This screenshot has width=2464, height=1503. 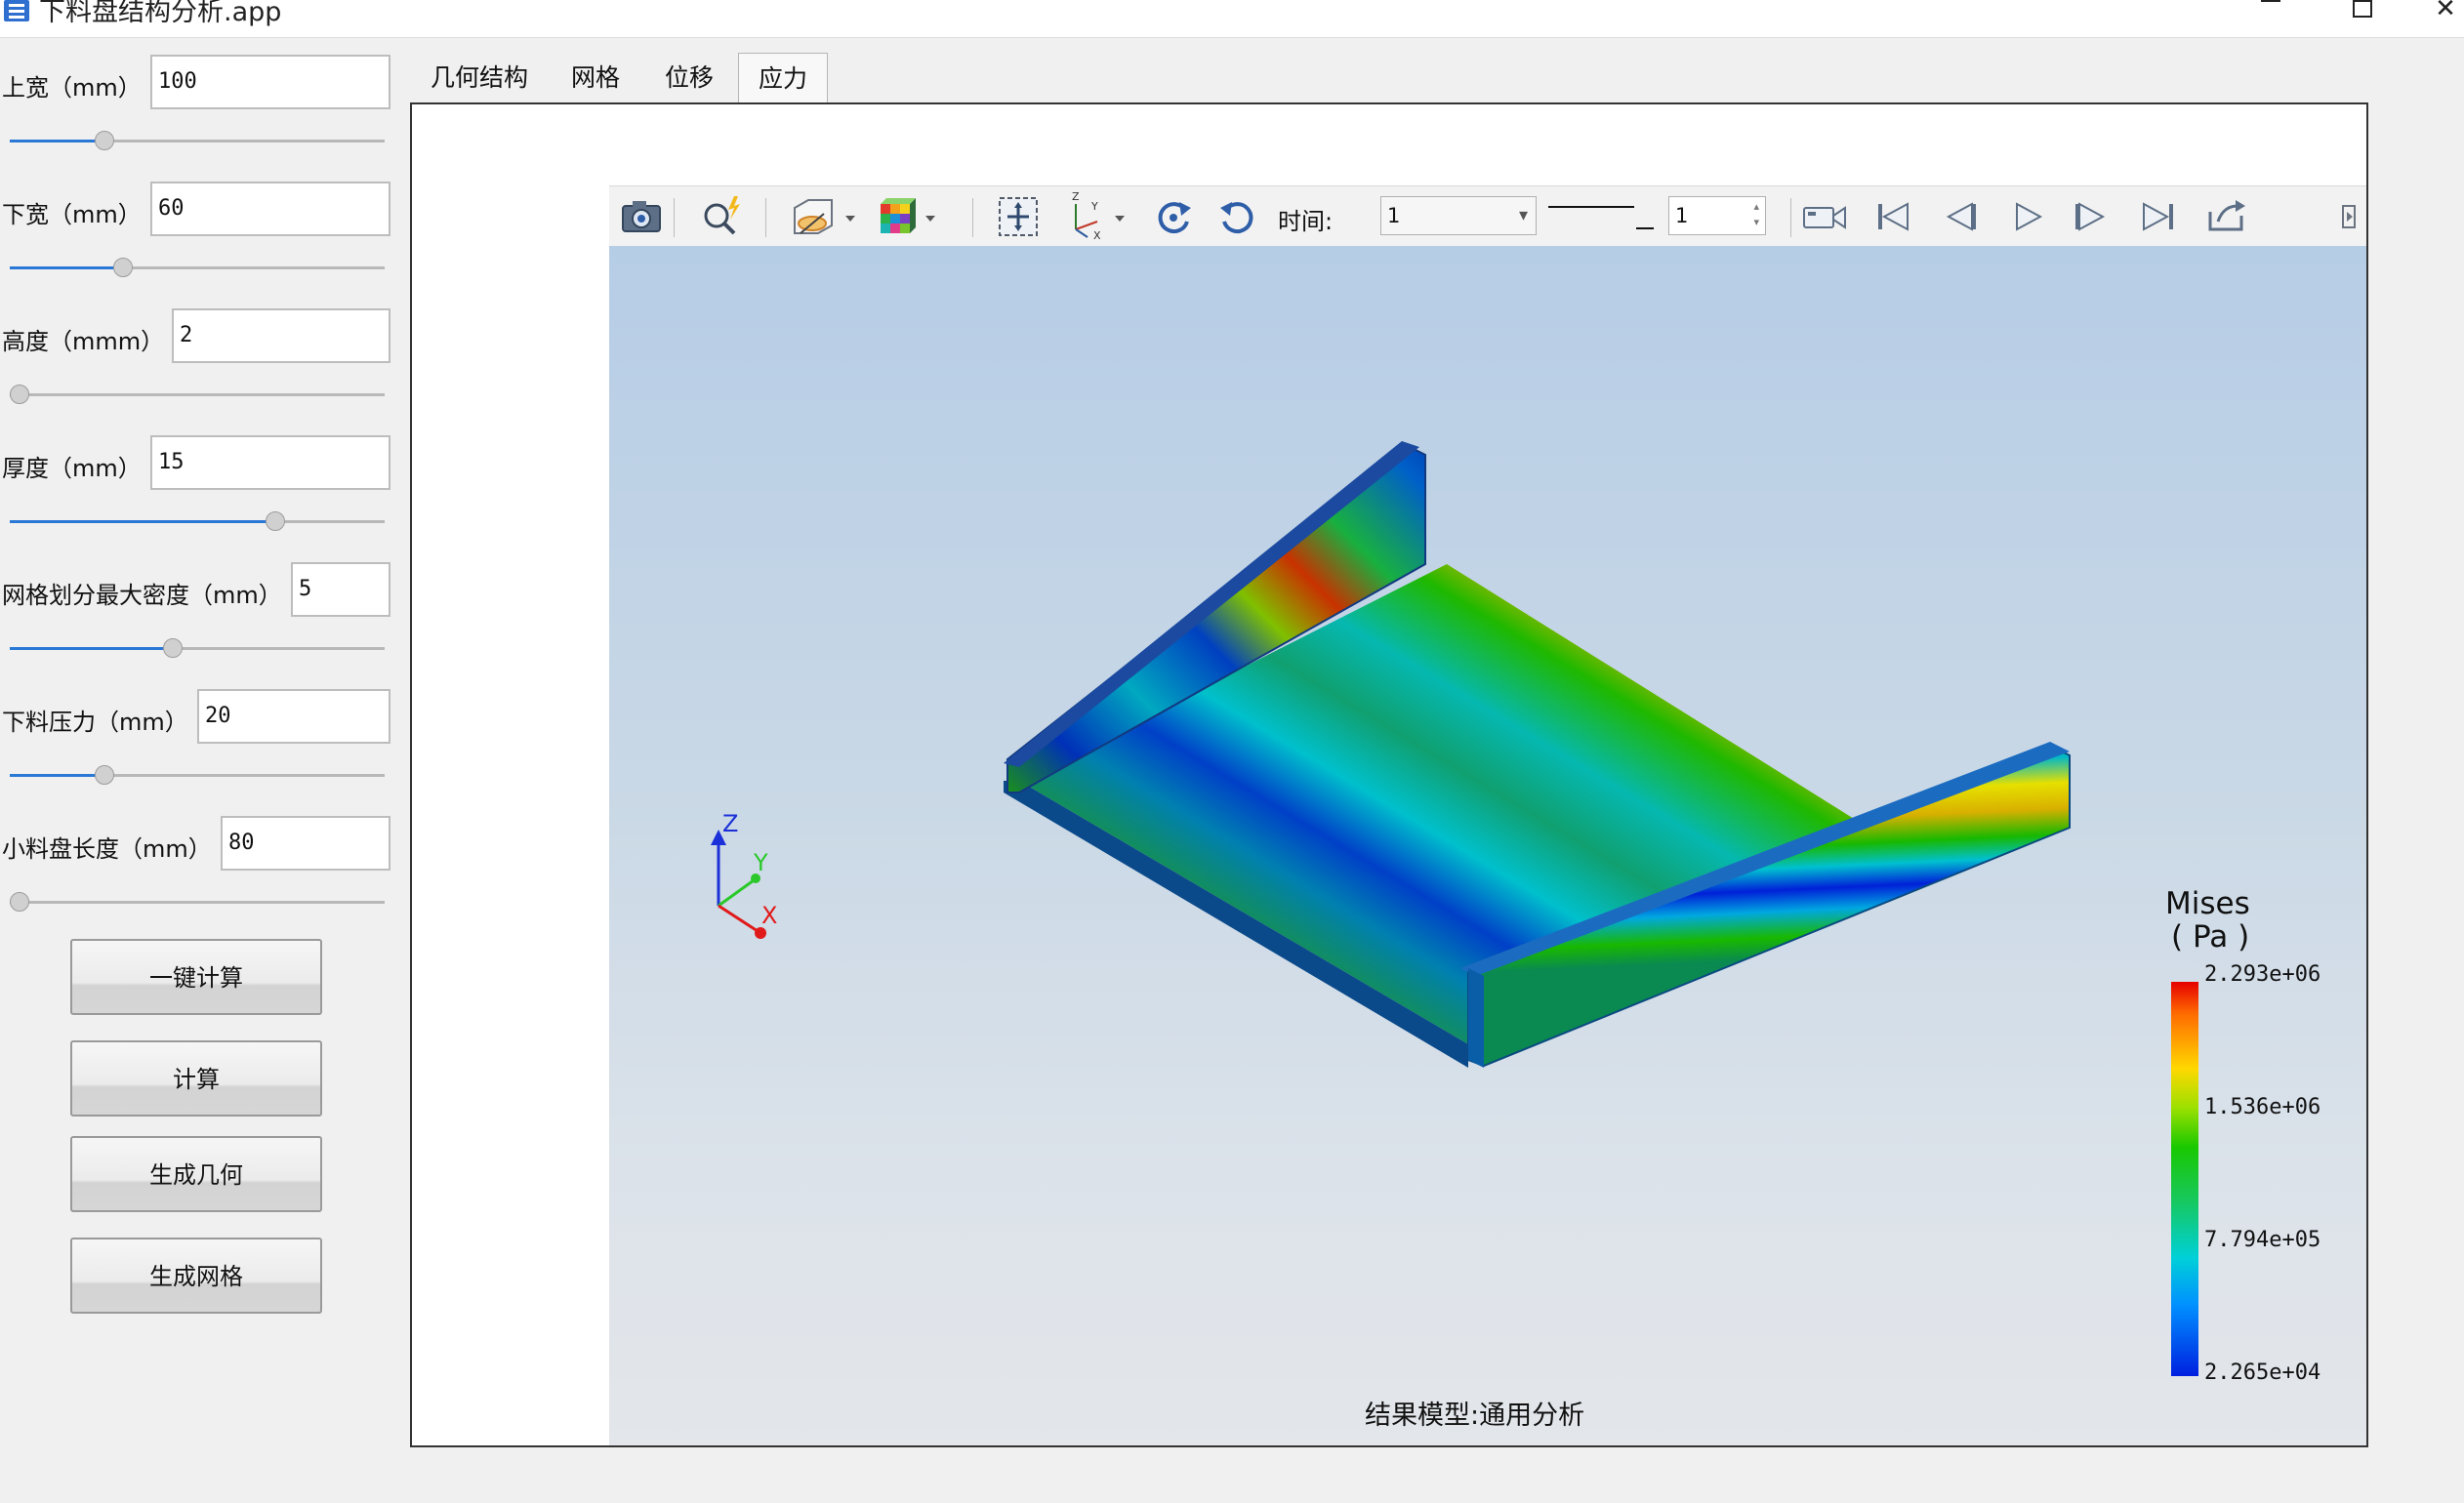 I want to click on legend-tick-min: 2.265e+04, so click(x=2262, y=1373).